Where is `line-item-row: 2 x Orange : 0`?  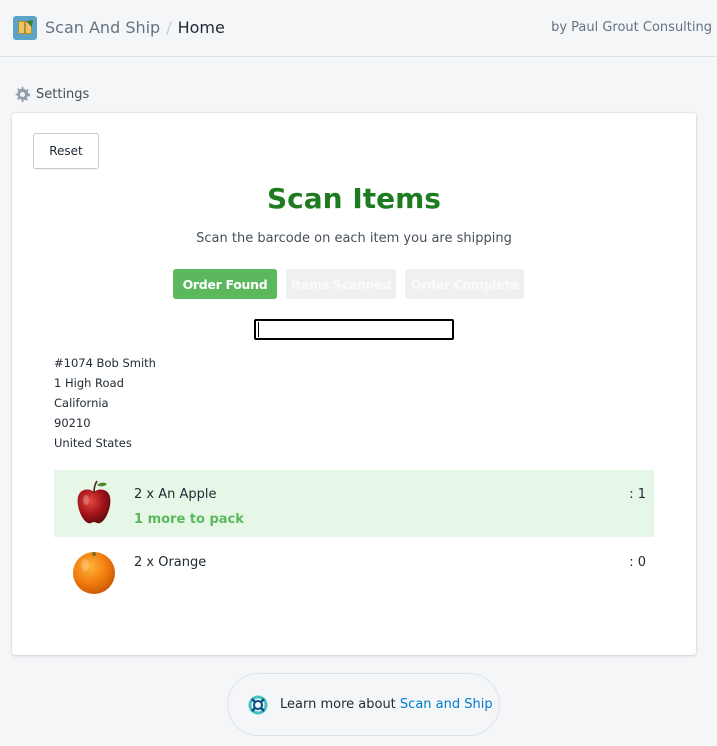 line-item-row: 2 x Orange : 0 is located at coordinates (354, 571).